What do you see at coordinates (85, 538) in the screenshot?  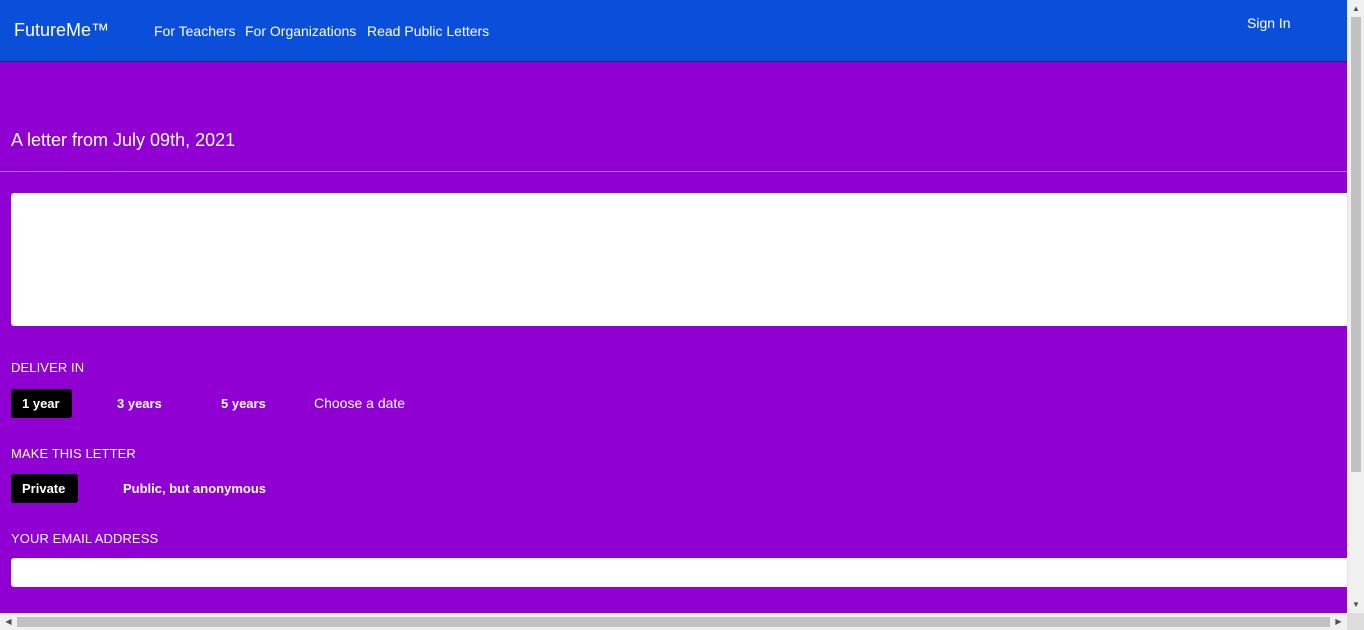 I see `email-label: YOUR EMAIL ADDRESS` at bounding box center [85, 538].